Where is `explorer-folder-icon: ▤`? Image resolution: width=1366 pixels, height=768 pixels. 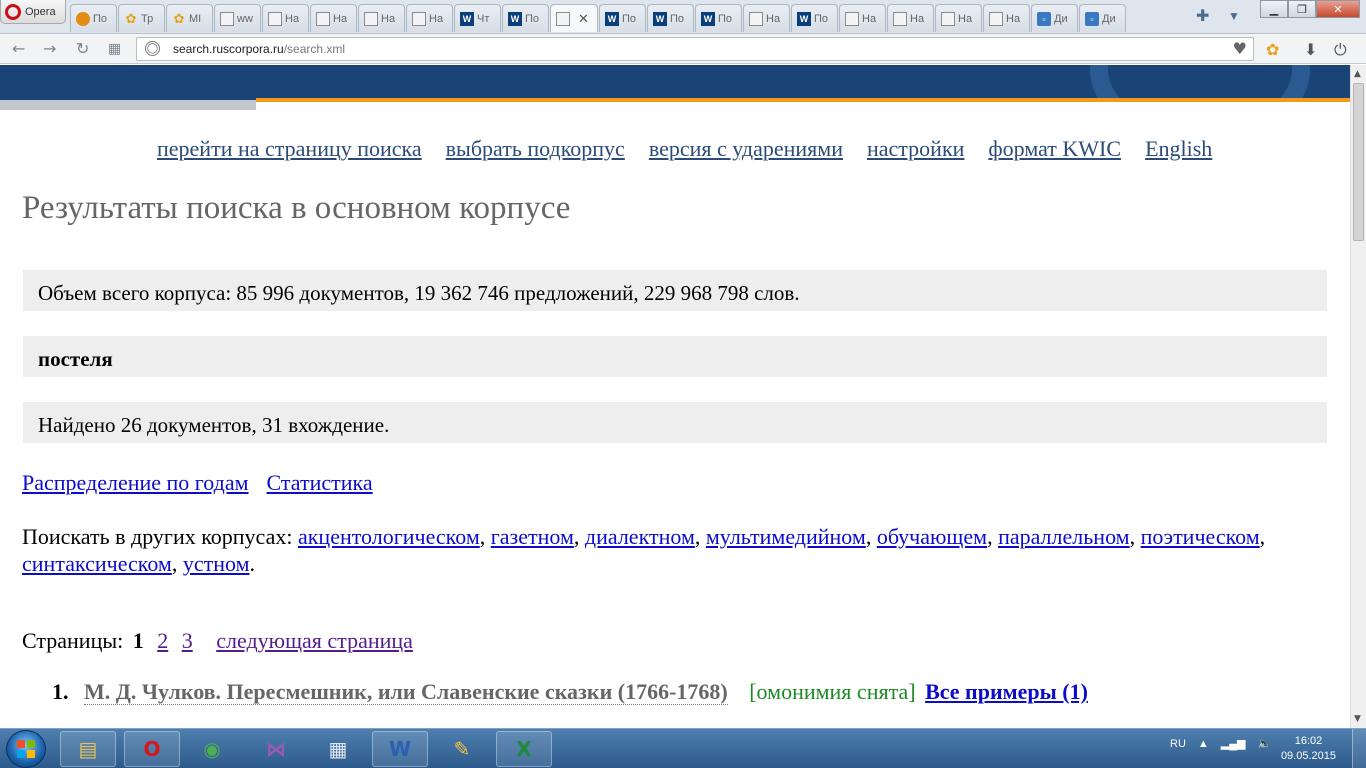
explorer-folder-icon: ▤ is located at coordinates (88, 749).